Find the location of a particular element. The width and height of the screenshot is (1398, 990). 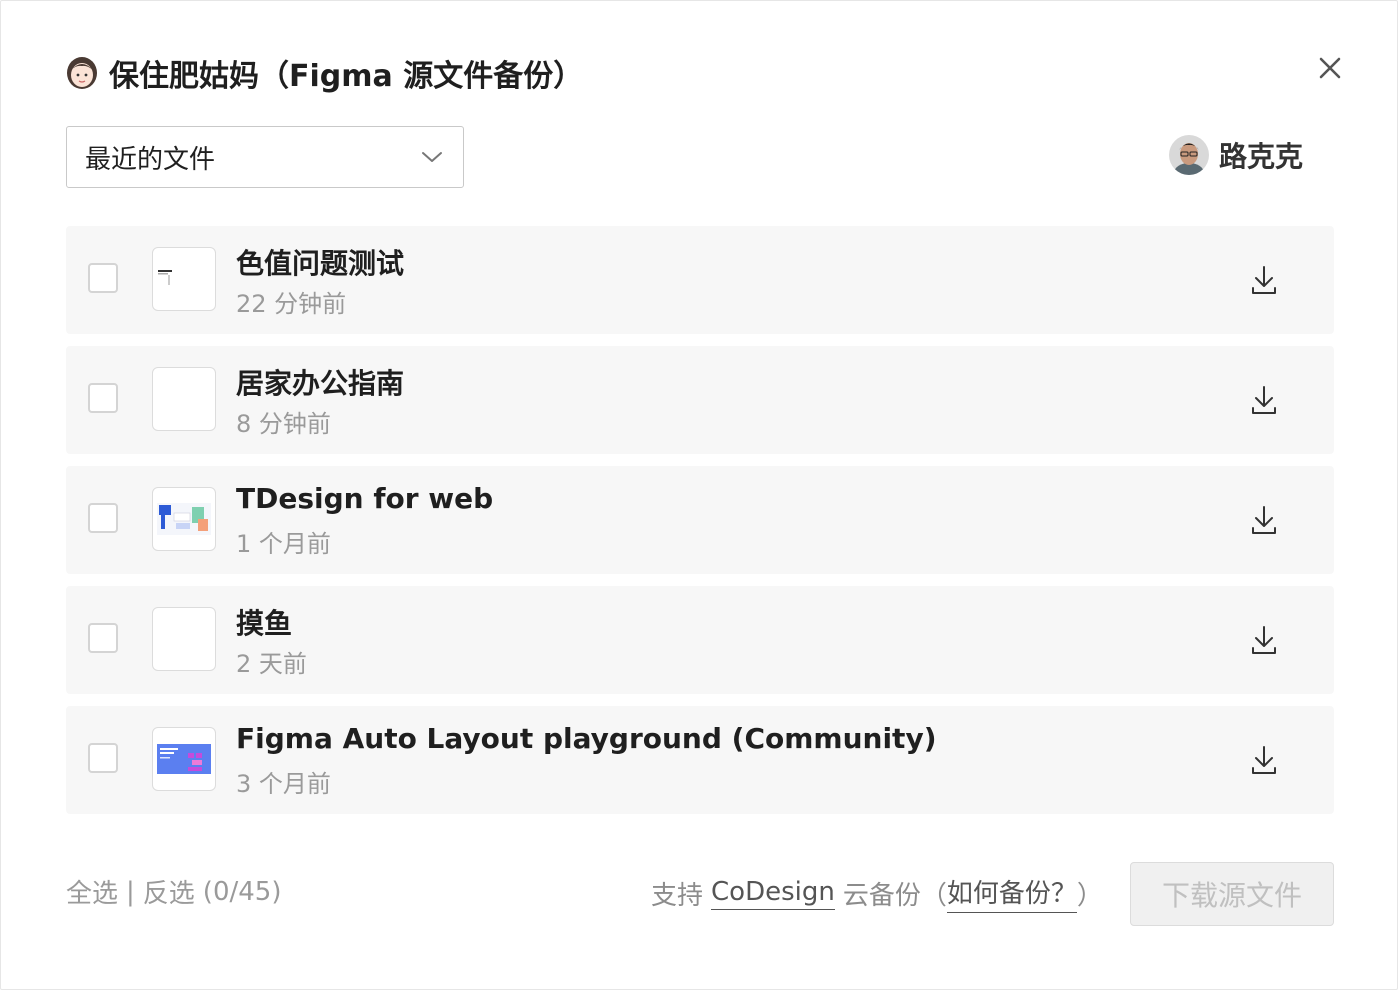

woman-face-icon is located at coordinates (82, 73).